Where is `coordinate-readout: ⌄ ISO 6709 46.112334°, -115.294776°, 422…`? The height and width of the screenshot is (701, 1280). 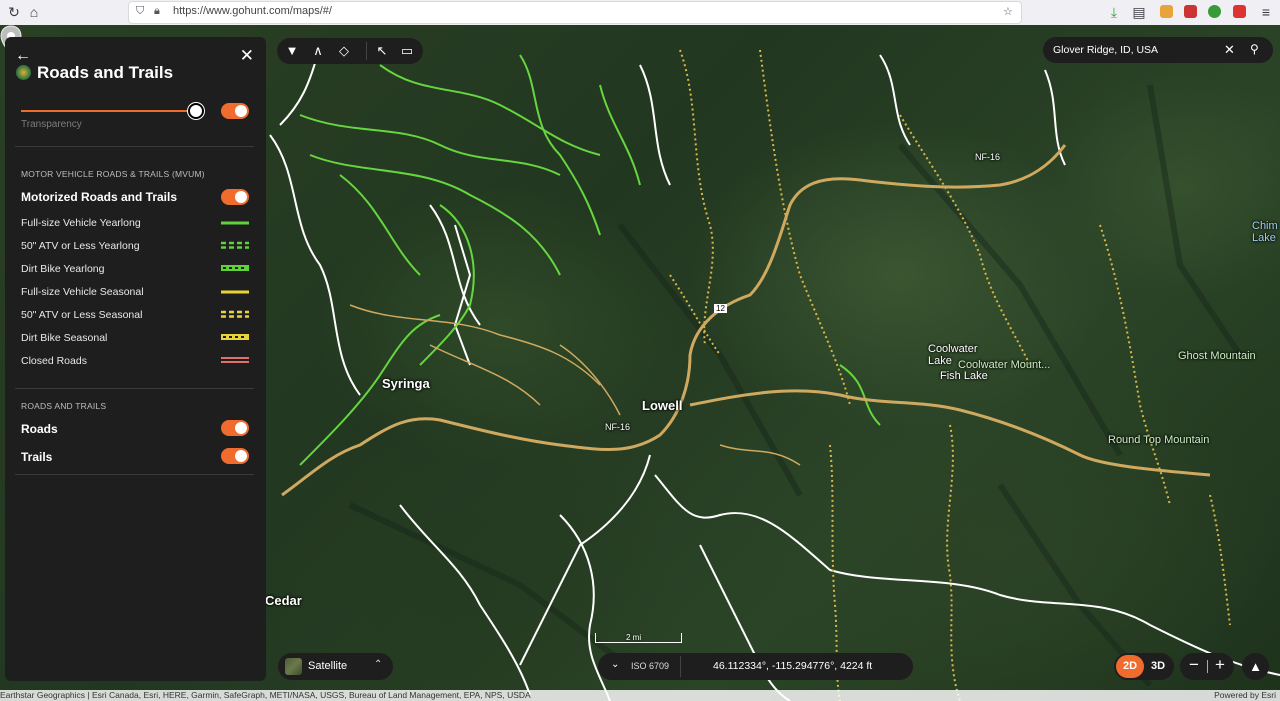
coordinate-readout: ⌄ ISO 6709 46.112334°, -115.294776°, 422… is located at coordinates (755, 666).